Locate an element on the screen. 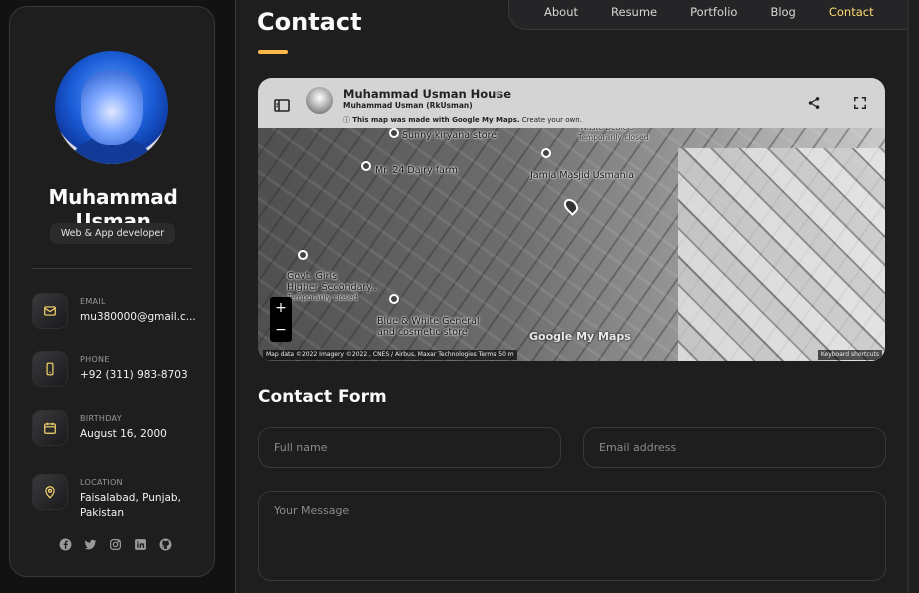 The height and width of the screenshot is (593, 919). map-label-dairy: Mr. 24 Dairy farm is located at coordinates (416, 170).